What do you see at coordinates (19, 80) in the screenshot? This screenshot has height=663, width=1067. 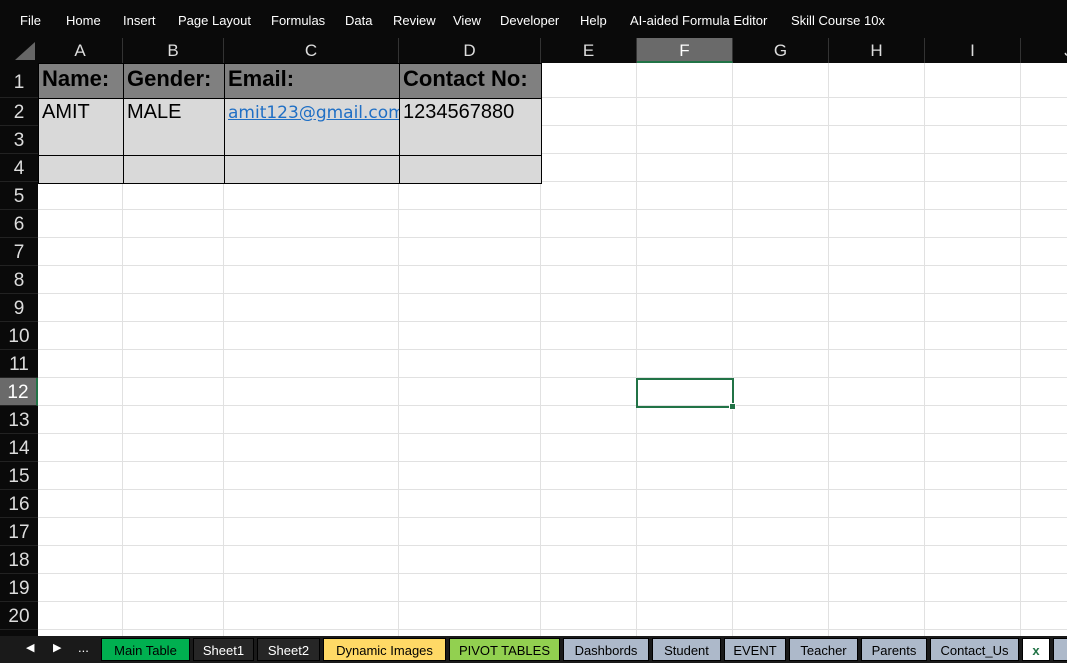 I see `row-header-1: 1` at bounding box center [19, 80].